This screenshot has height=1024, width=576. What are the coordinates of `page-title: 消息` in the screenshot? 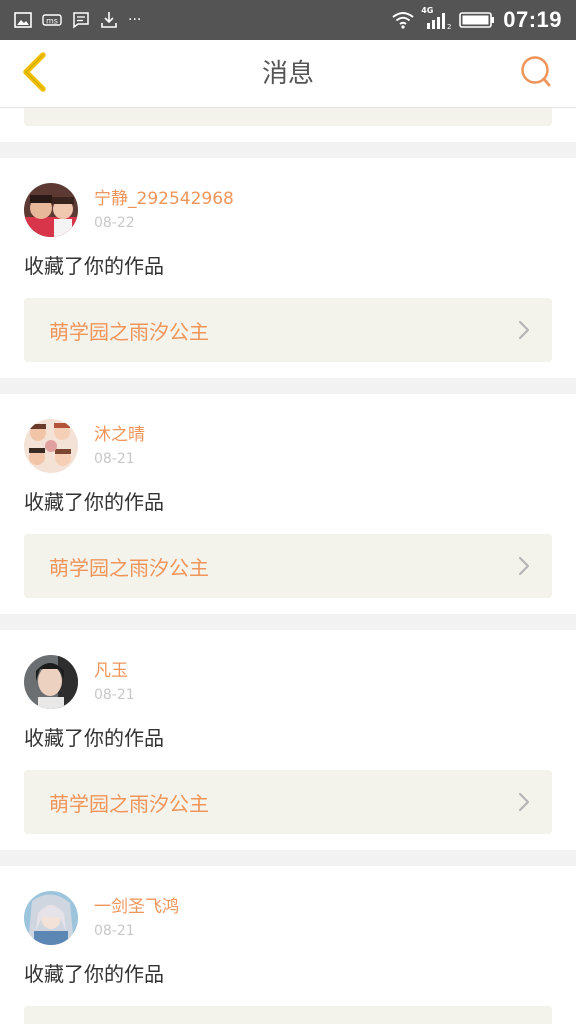 It's located at (287, 74).